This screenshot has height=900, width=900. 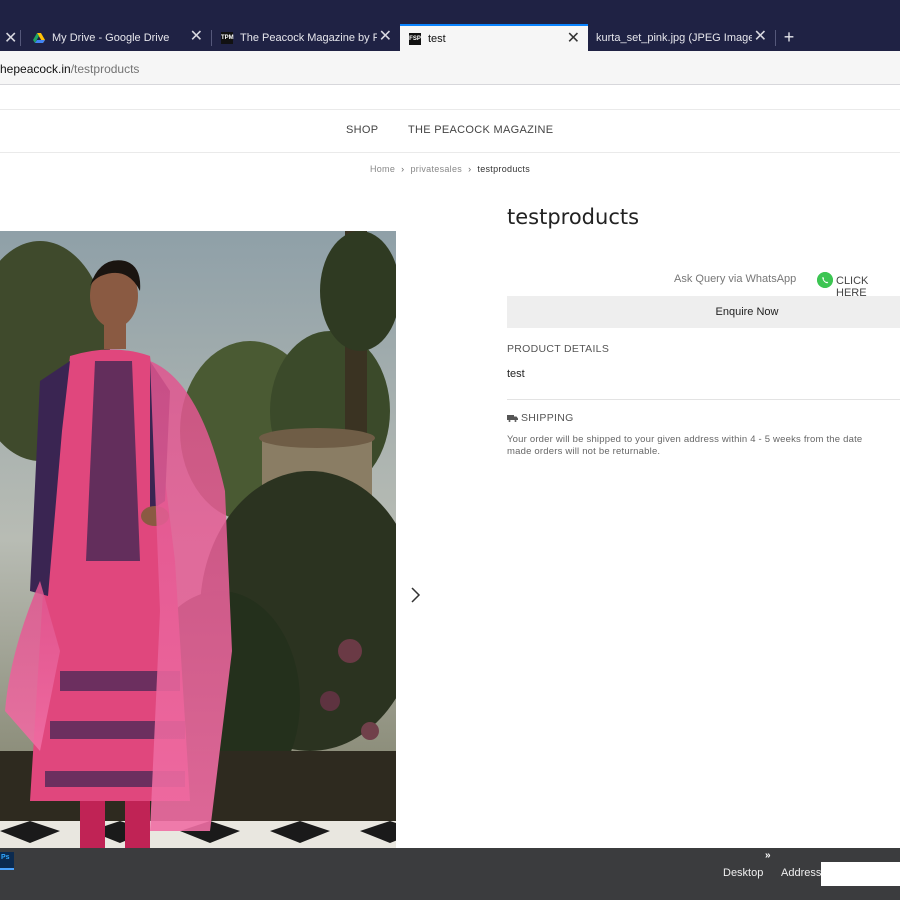 I want to click on tab-peacock-magazine: TPM The Peacock Magazine by Falgu ✕, so click(x=306, y=37).